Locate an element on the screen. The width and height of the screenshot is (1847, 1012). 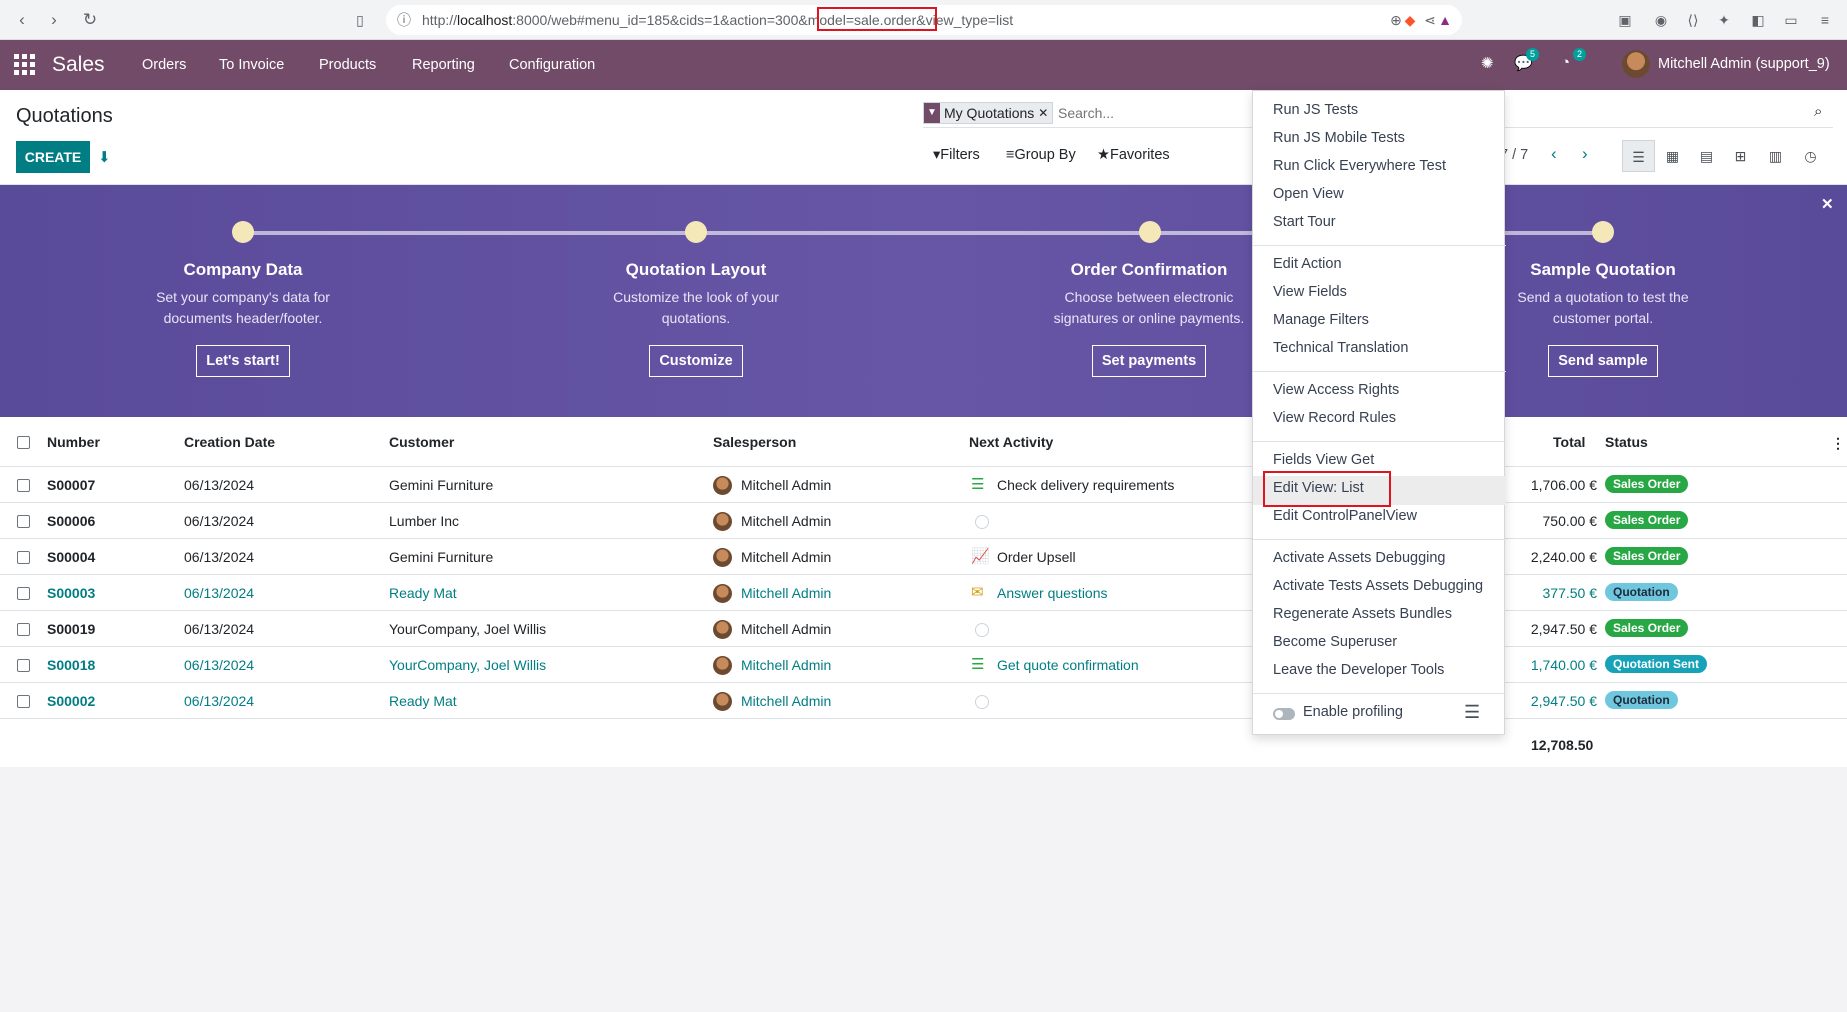
code-icon: ⟨⟩ is located at coordinates (1693, 20).